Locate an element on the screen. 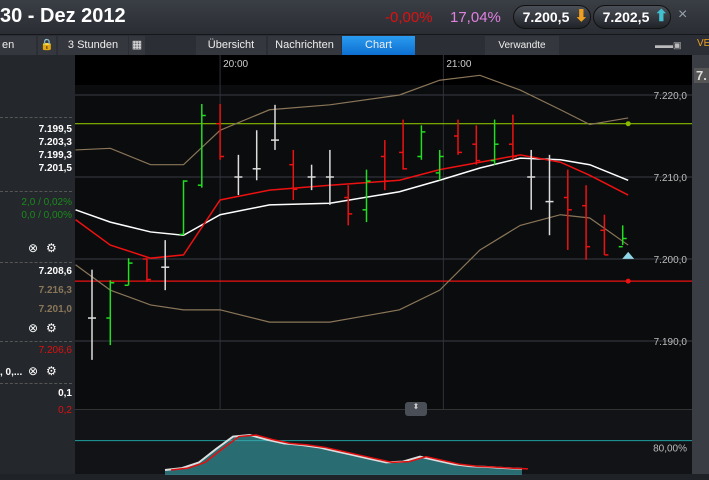 This screenshot has height=480, width=709. osc-level-label: 80,00% is located at coordinates (670, 449).